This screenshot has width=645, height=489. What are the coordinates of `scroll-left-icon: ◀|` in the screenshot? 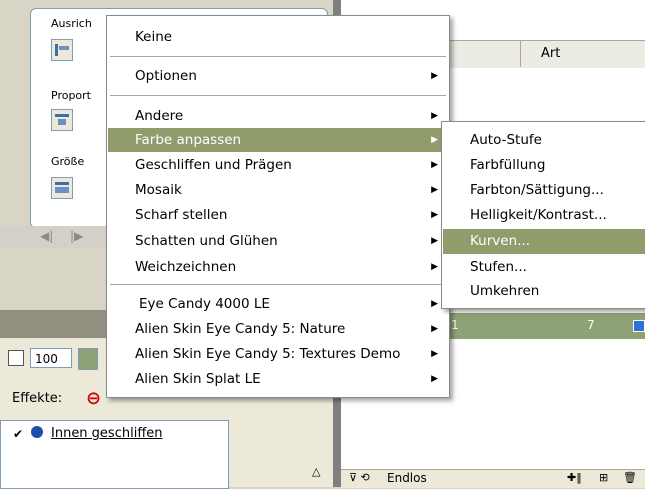 It's located at (46, 236).